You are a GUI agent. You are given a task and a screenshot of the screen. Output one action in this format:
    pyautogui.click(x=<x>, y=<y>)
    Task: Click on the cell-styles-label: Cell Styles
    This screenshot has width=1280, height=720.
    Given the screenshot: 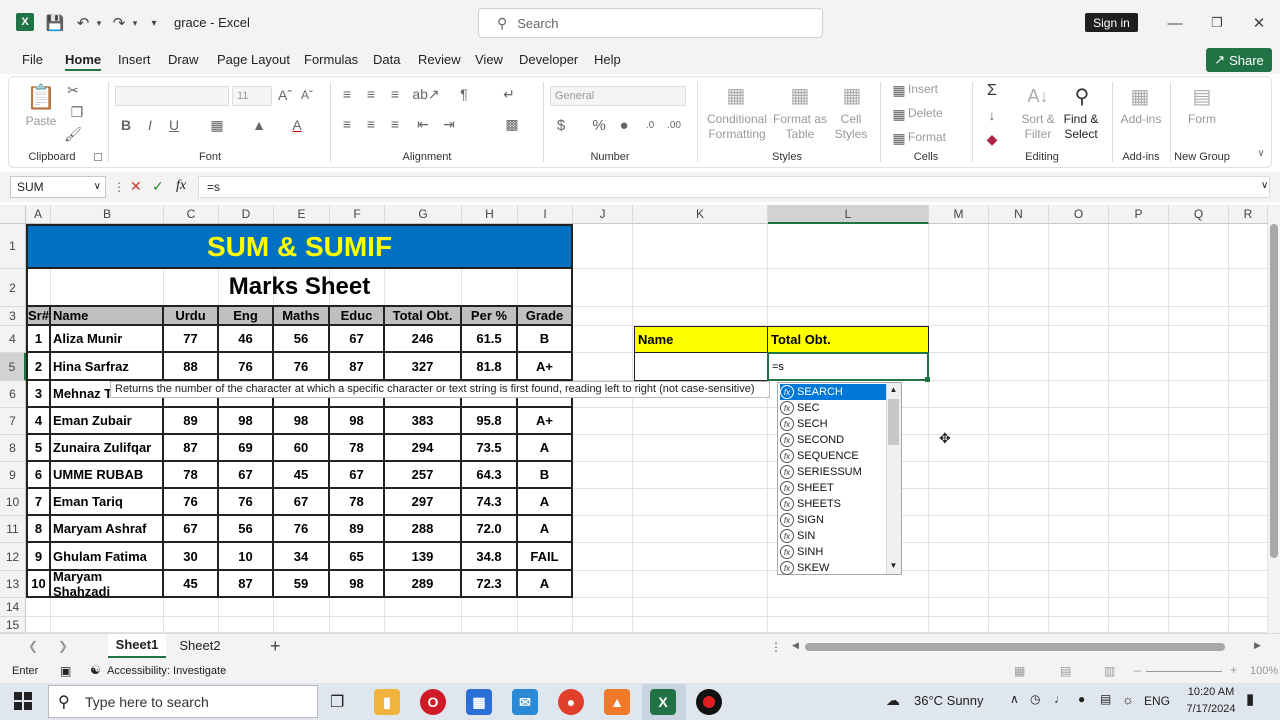 What is the action you would take?
    pyautogui.click(x=851, y=127)
    